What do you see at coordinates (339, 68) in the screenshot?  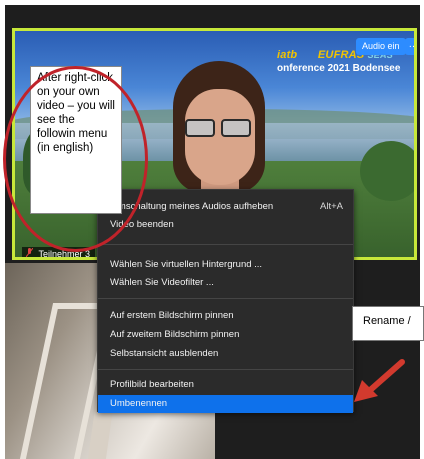 I see `conference-title: onference 2021 Bodensee` at bounding box center [339, 68].